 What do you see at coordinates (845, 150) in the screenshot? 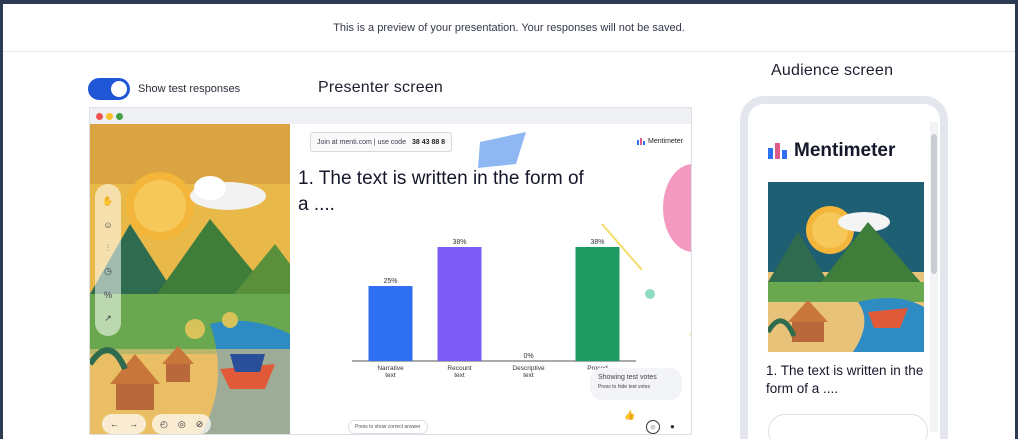
I see `audience-brand-name: Mentimeter` at bounding box center [845, 150].